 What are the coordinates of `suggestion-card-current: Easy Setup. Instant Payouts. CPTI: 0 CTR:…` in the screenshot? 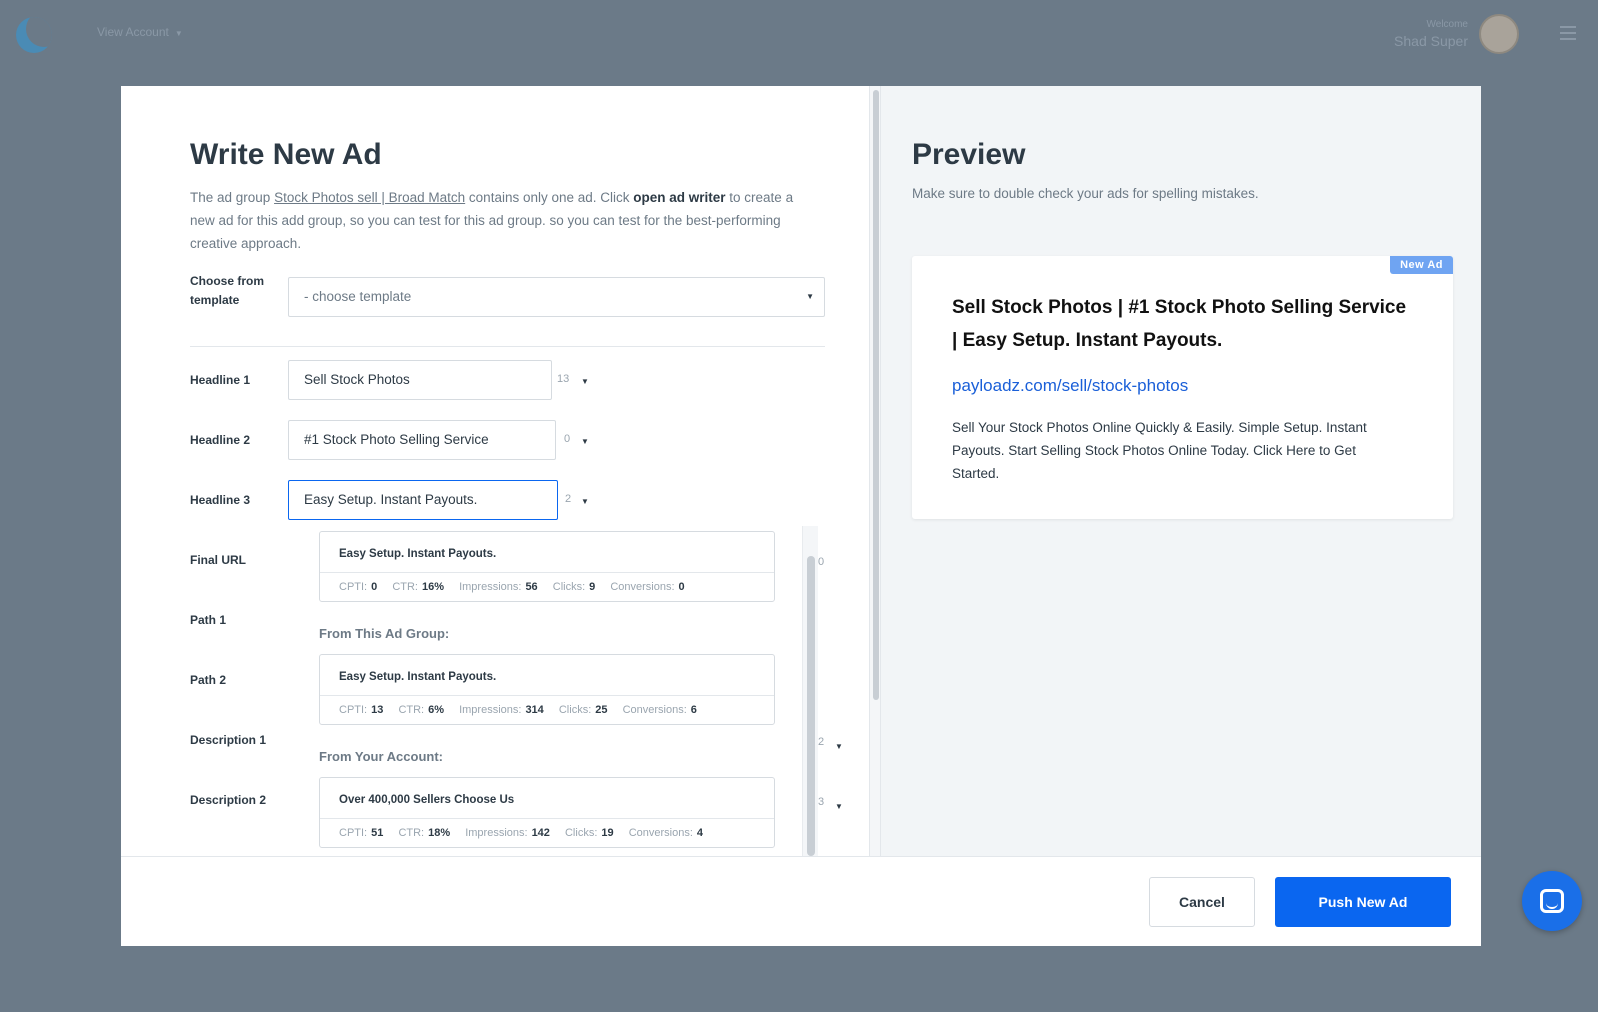 It's located at (547, 566).